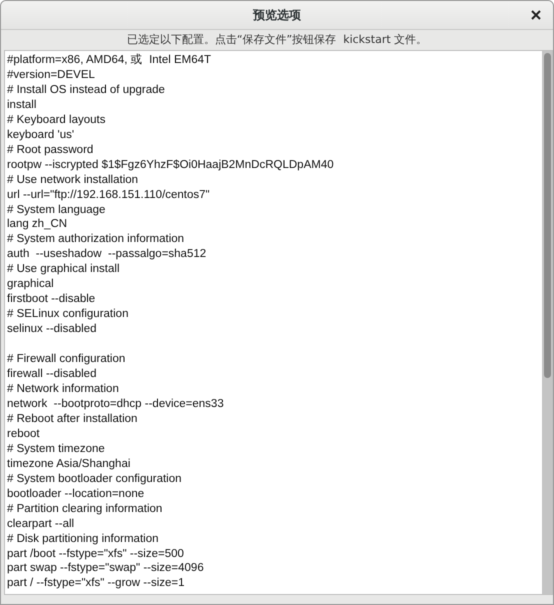 This screenshot has height=605, width=554. I want to click on config-line: firewall --disabled, so click(52, 374).